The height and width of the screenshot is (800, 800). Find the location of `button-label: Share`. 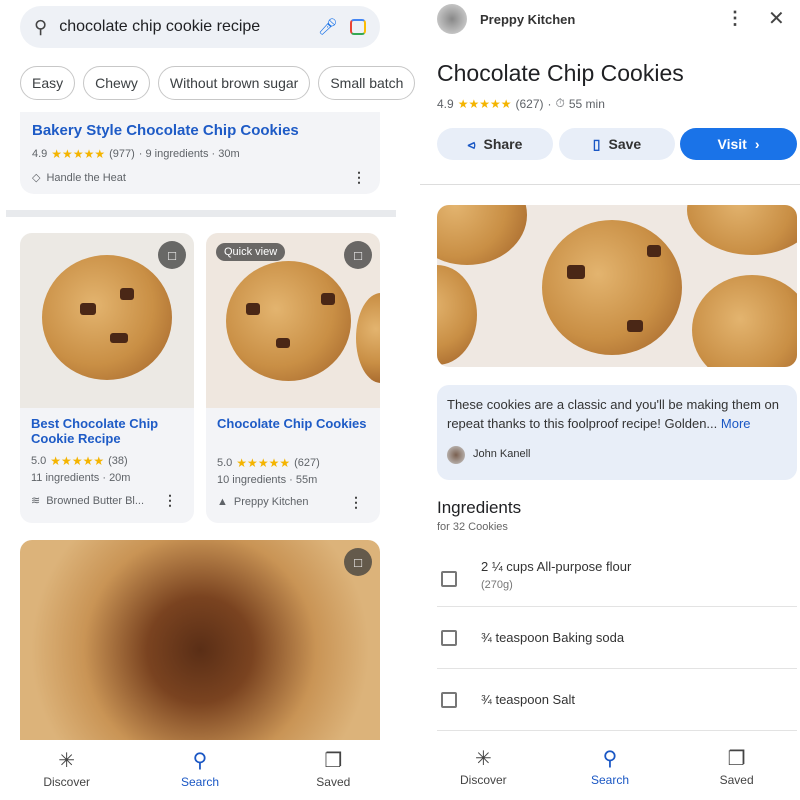

button-label: Share is located at coordinates (503, 144).